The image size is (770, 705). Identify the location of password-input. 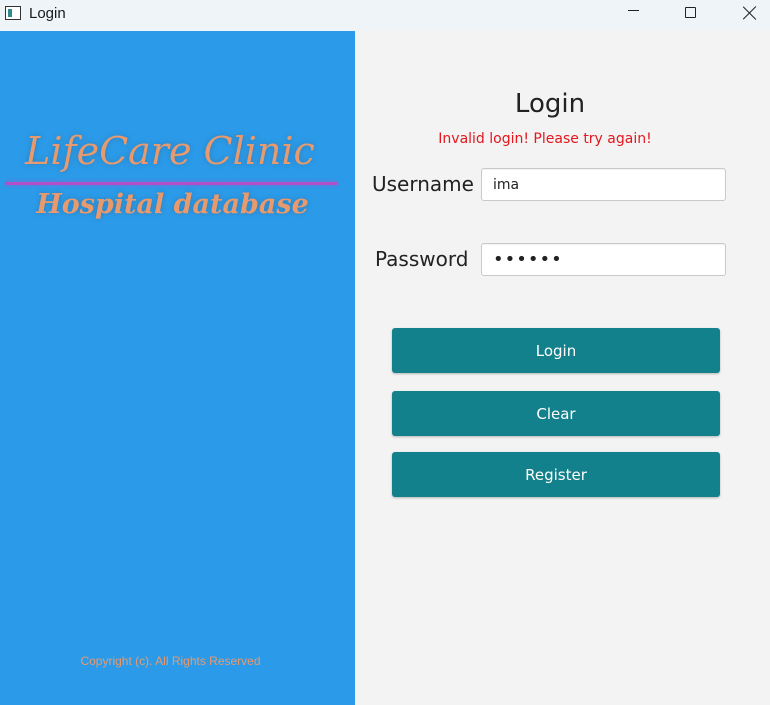
(603, 259).